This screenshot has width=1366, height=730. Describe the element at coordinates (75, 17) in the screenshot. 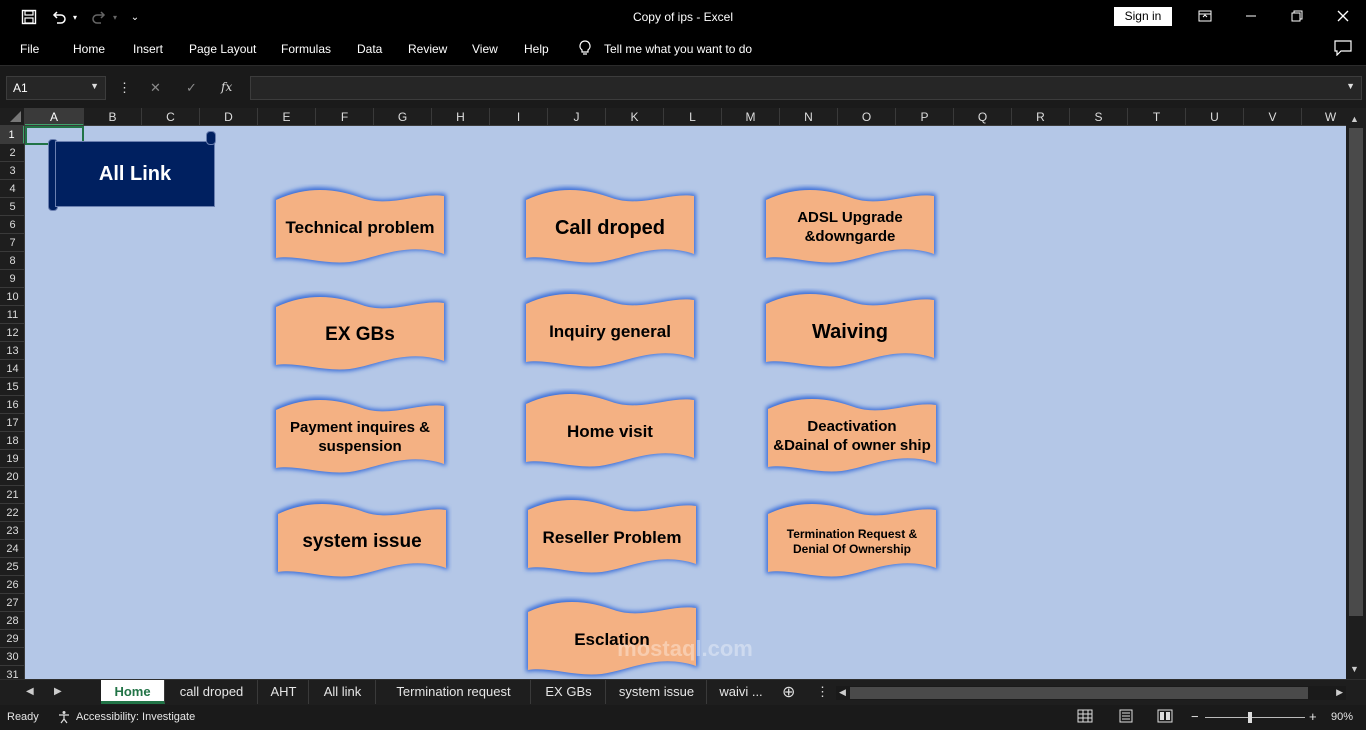

I see `undo-dropdown-icon: ▾` at that location.